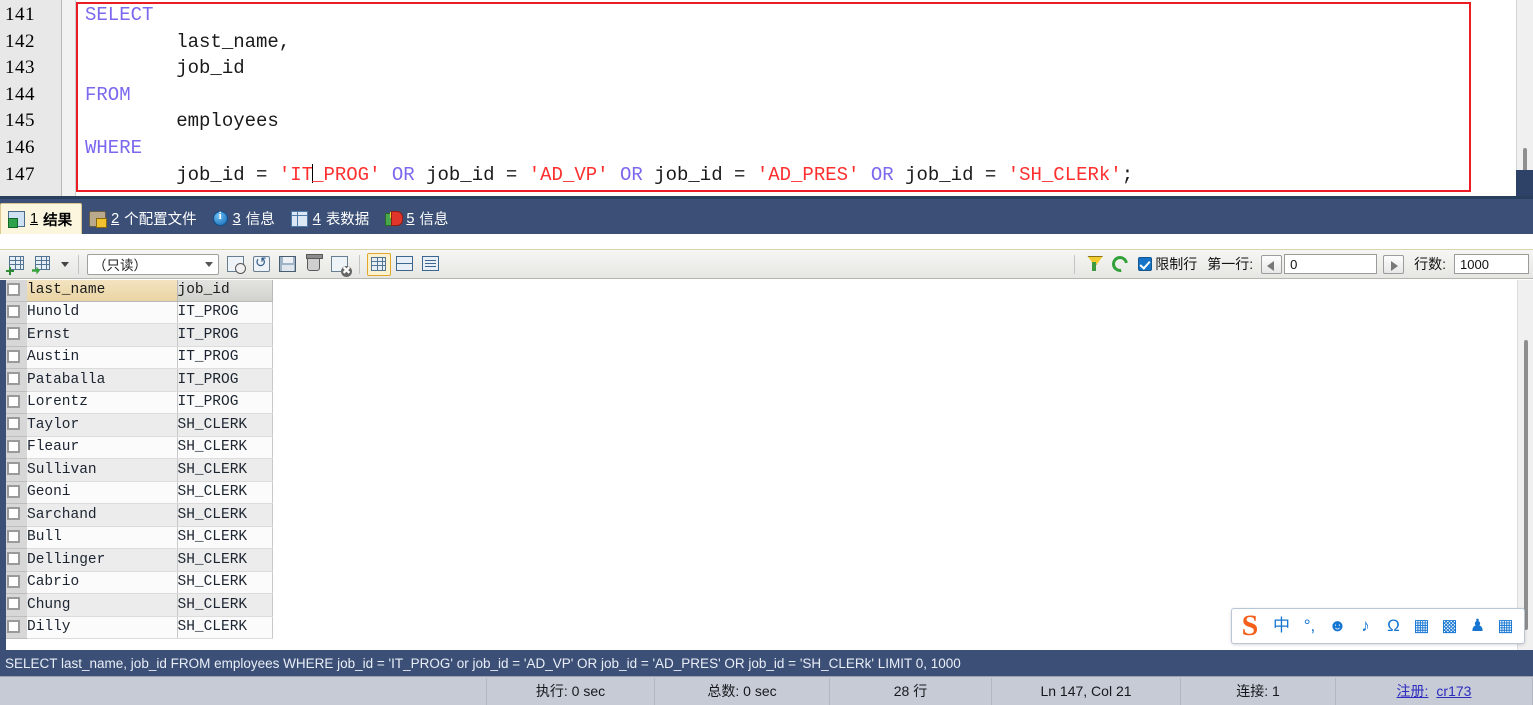 The height and width of the screenshot is (705, 1533). I want to click on table-row: Pataballa IT_PROG, so click(136, 380).